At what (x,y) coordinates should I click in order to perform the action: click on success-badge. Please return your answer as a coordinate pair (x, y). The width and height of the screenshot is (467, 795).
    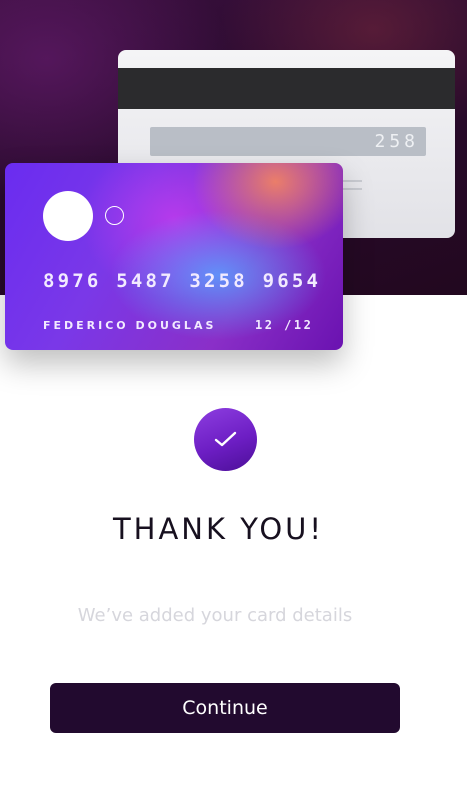
    Looking at the image, I should click on (225, 439).